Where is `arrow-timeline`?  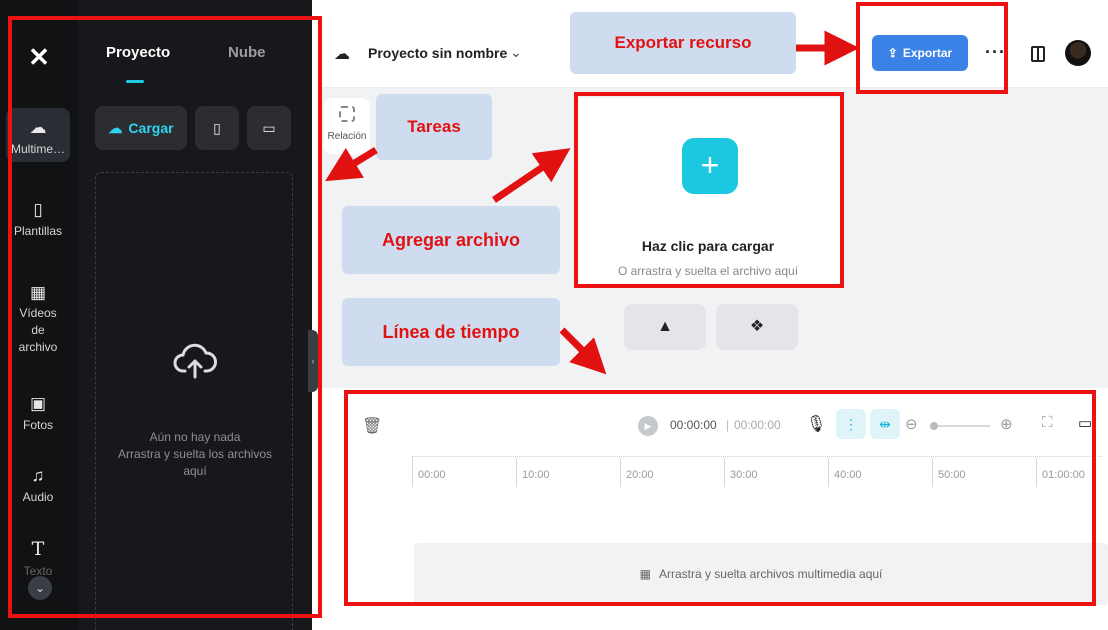
arrow-timeline is located at coordinates (583, 351).